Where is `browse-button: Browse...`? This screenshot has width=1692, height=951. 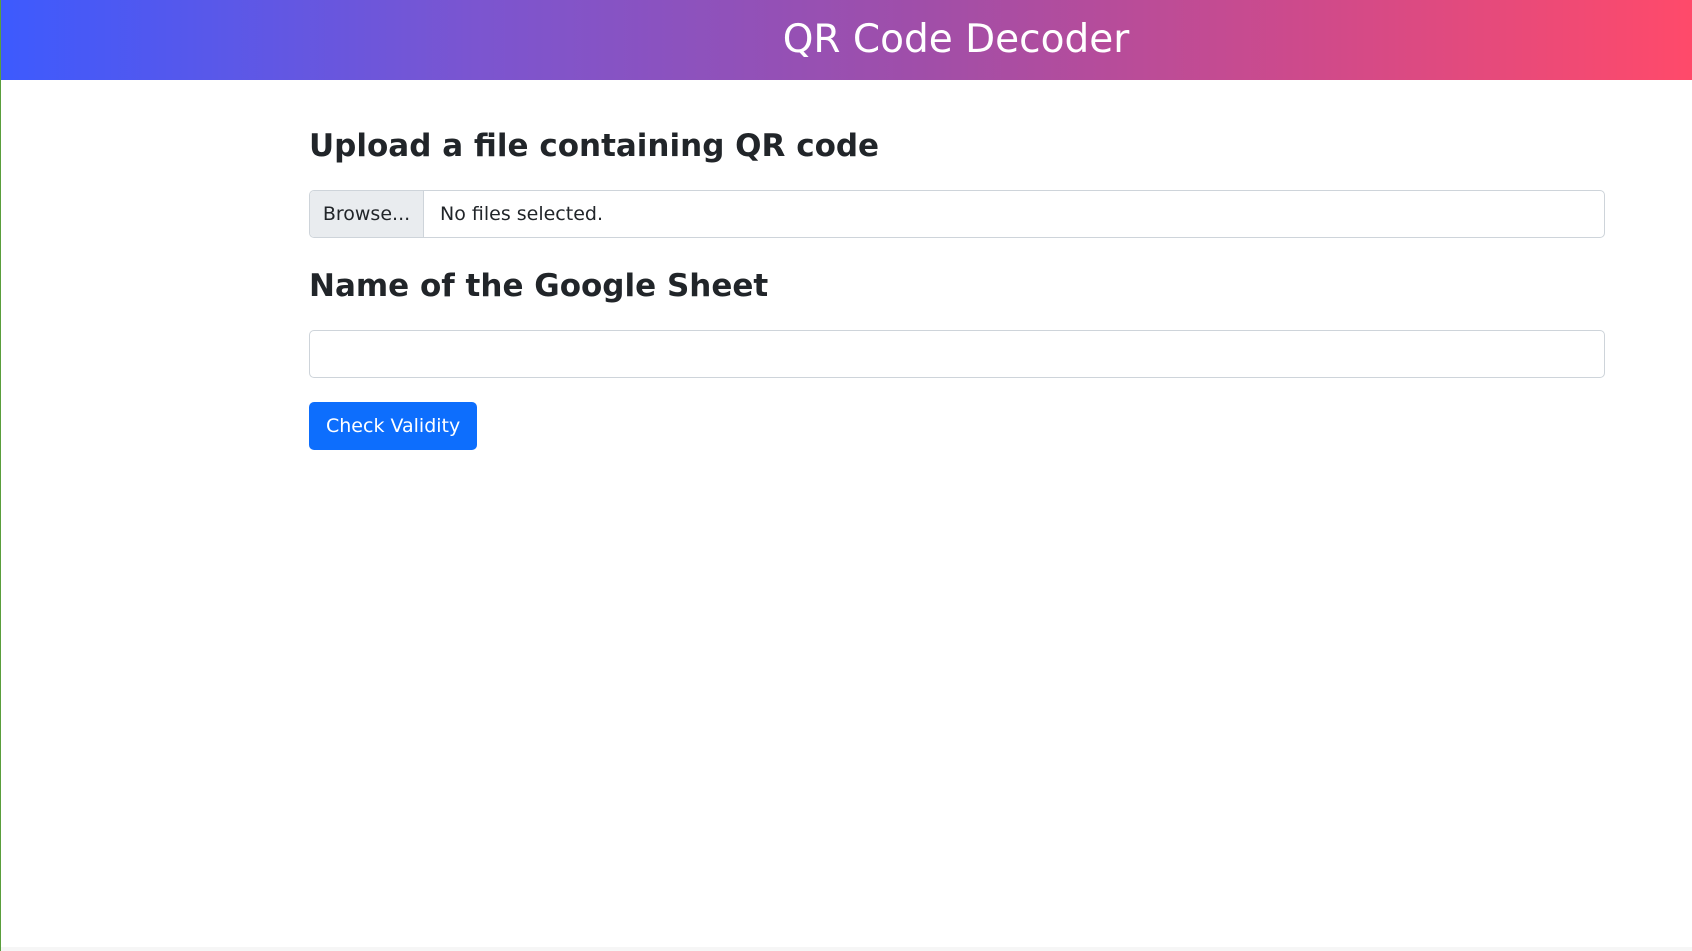
browse-button: Browse... is located at coordinates (367, 214).